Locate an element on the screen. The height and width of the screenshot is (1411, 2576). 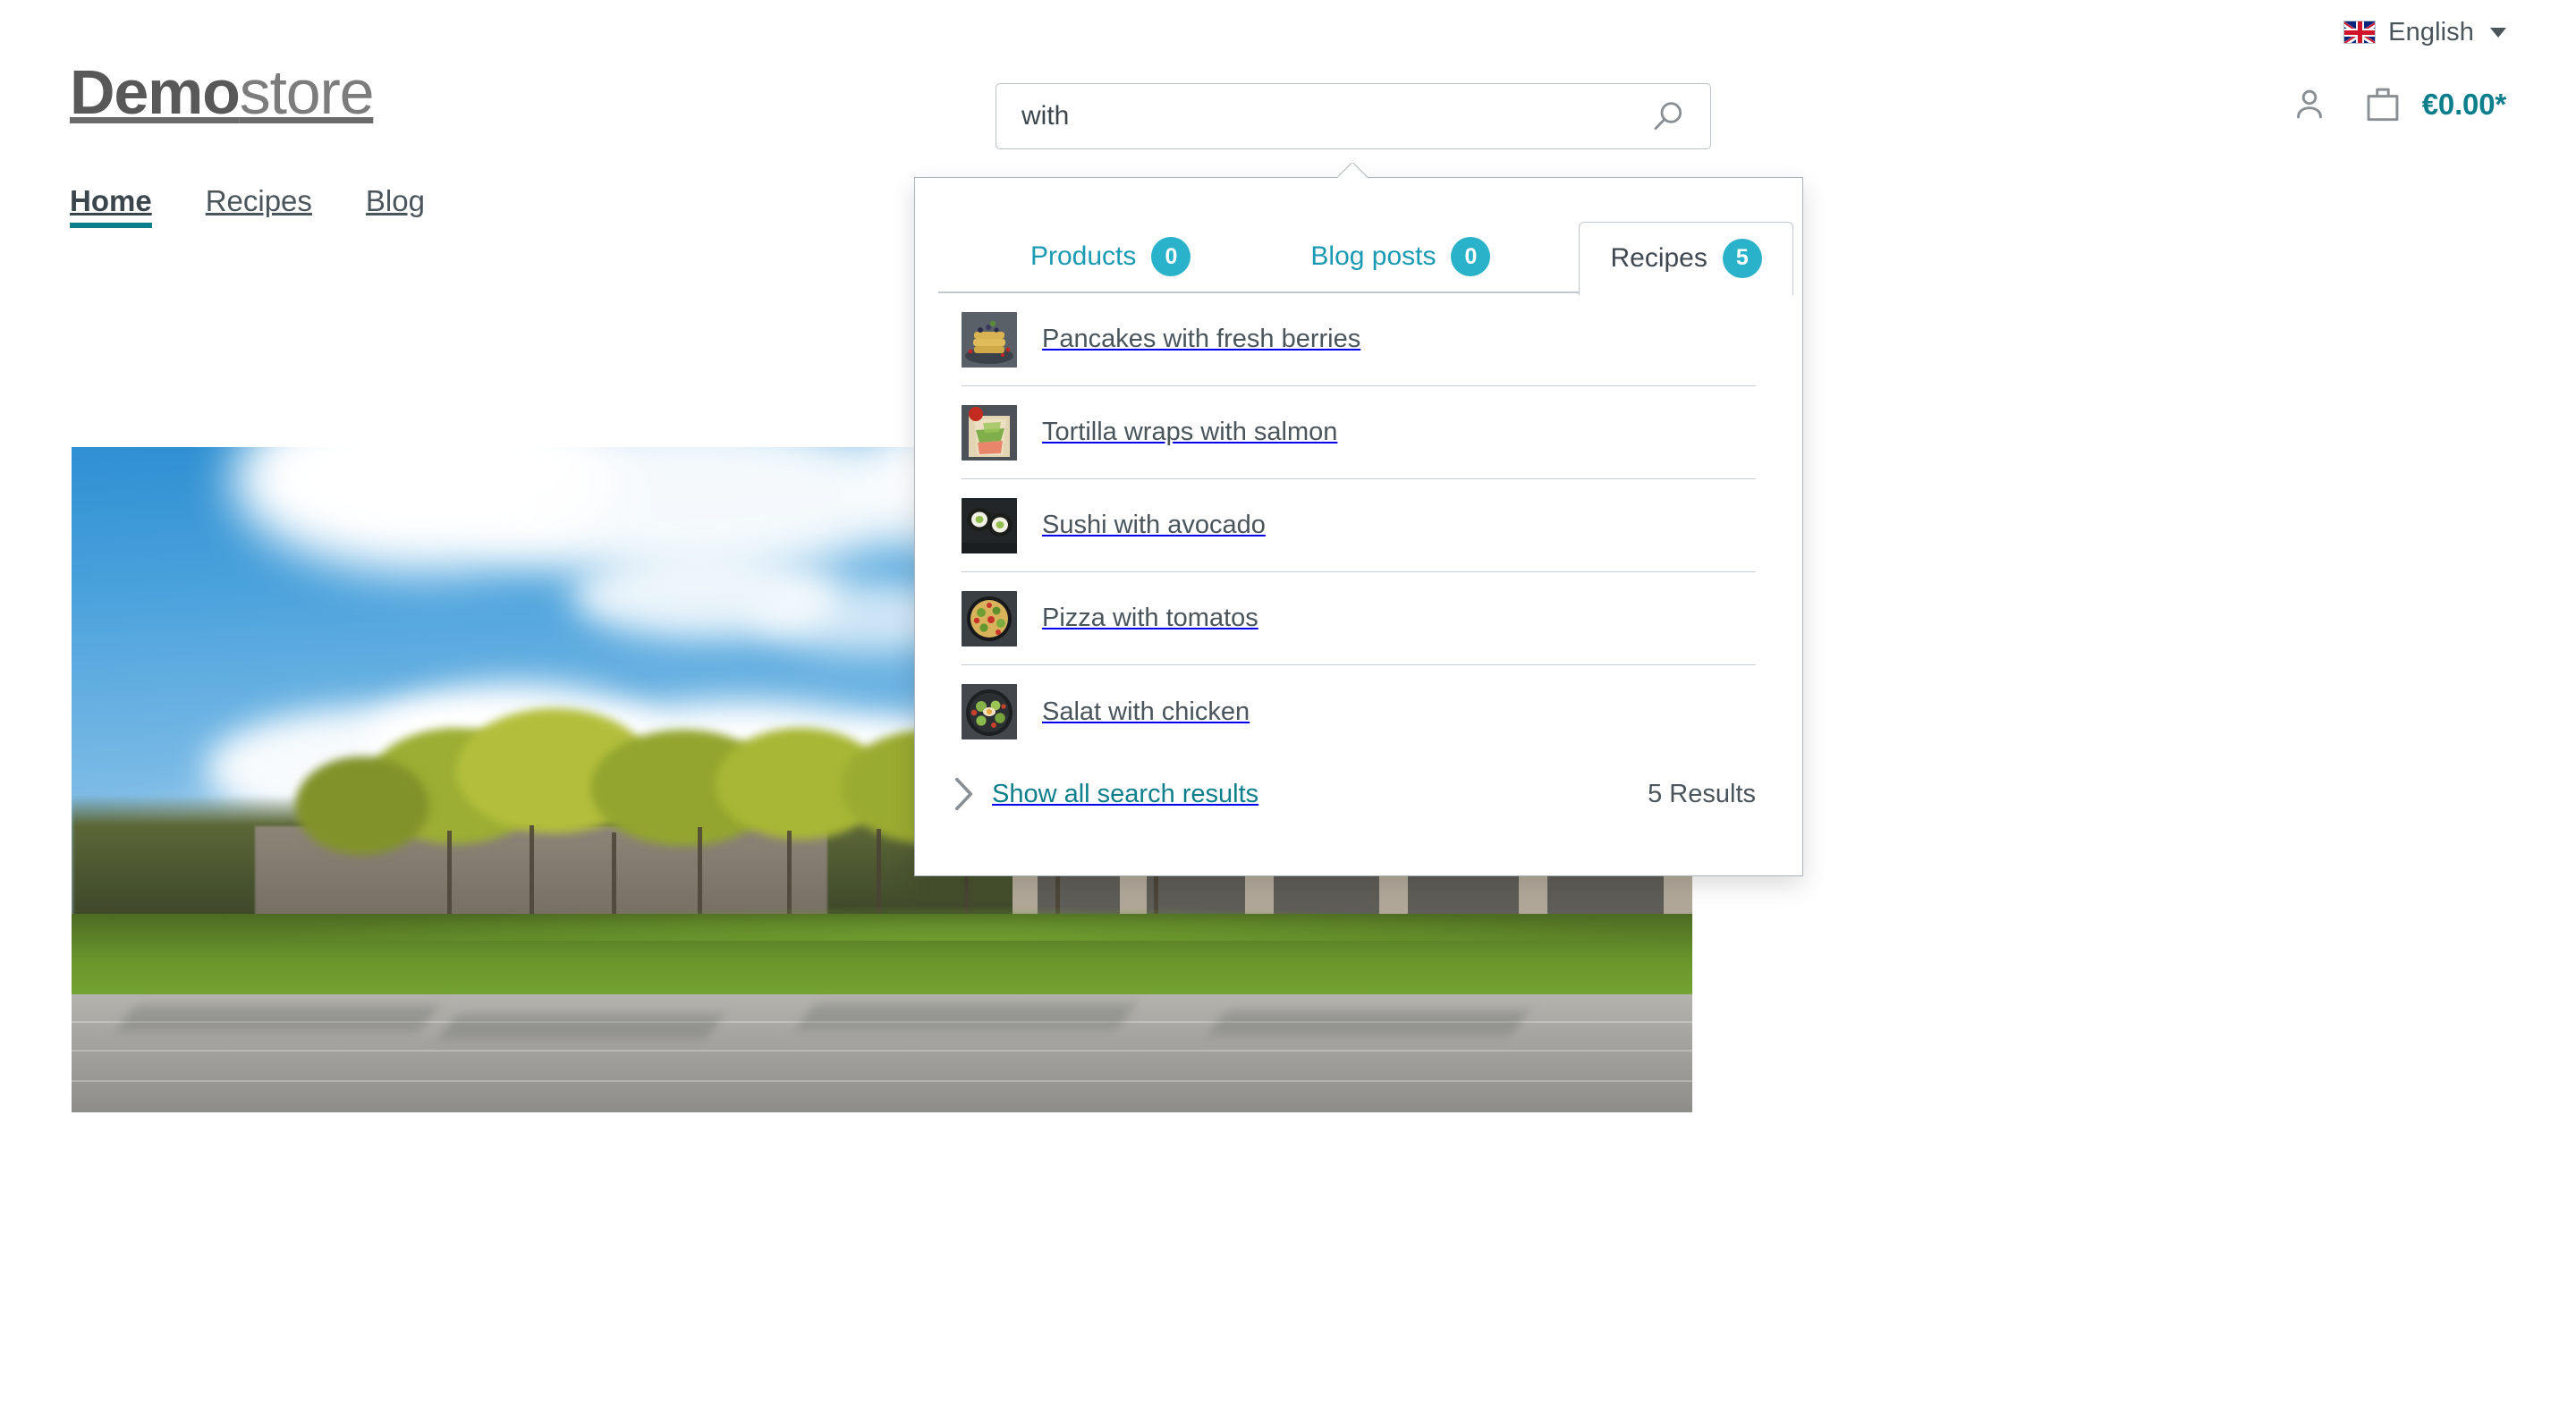
nav-item-blog: Blog is located at coordinates (395, 207).